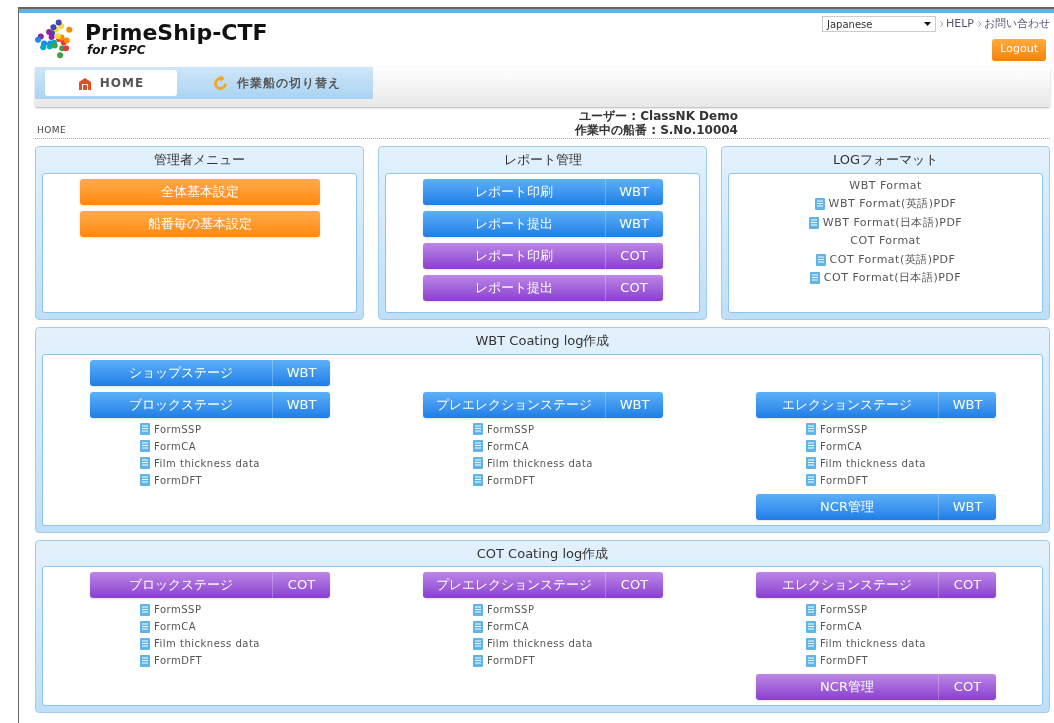  What do you see at coordinates (276, 83) in the screenshot?
I see `nav-tab: 作業船の切り替え` at bounding box center [276, 83].